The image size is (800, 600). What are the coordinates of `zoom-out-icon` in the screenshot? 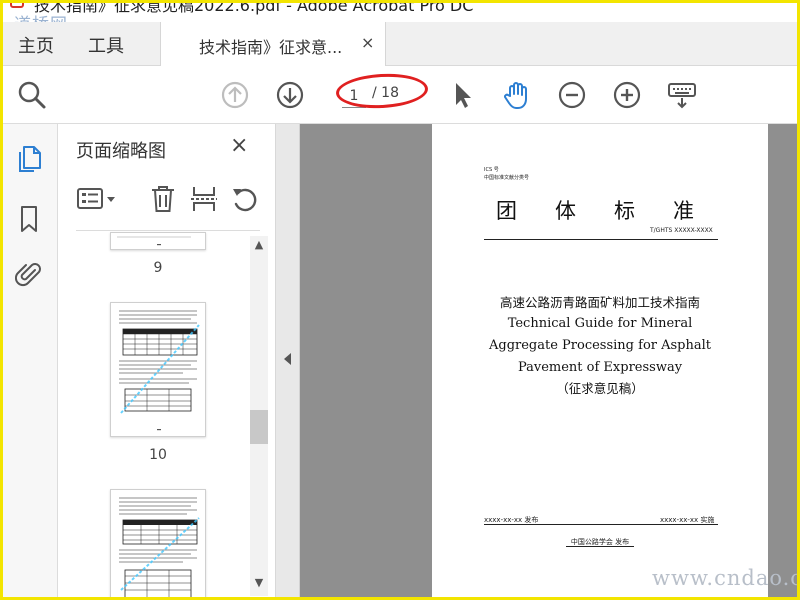 It's located at (572, 95).